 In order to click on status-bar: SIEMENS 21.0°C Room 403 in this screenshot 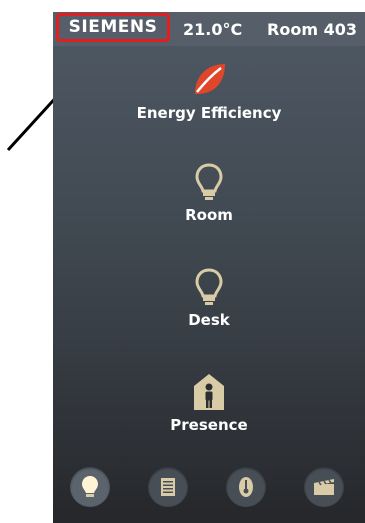, I will do `click(209, 29)`.